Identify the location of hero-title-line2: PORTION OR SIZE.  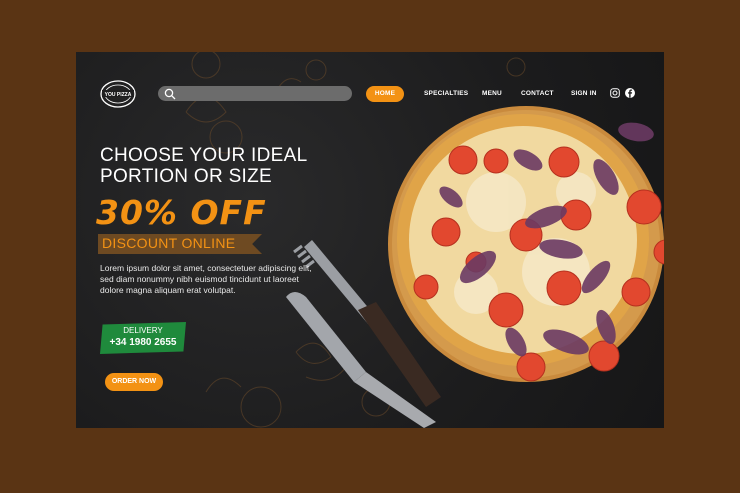
(186, 176).